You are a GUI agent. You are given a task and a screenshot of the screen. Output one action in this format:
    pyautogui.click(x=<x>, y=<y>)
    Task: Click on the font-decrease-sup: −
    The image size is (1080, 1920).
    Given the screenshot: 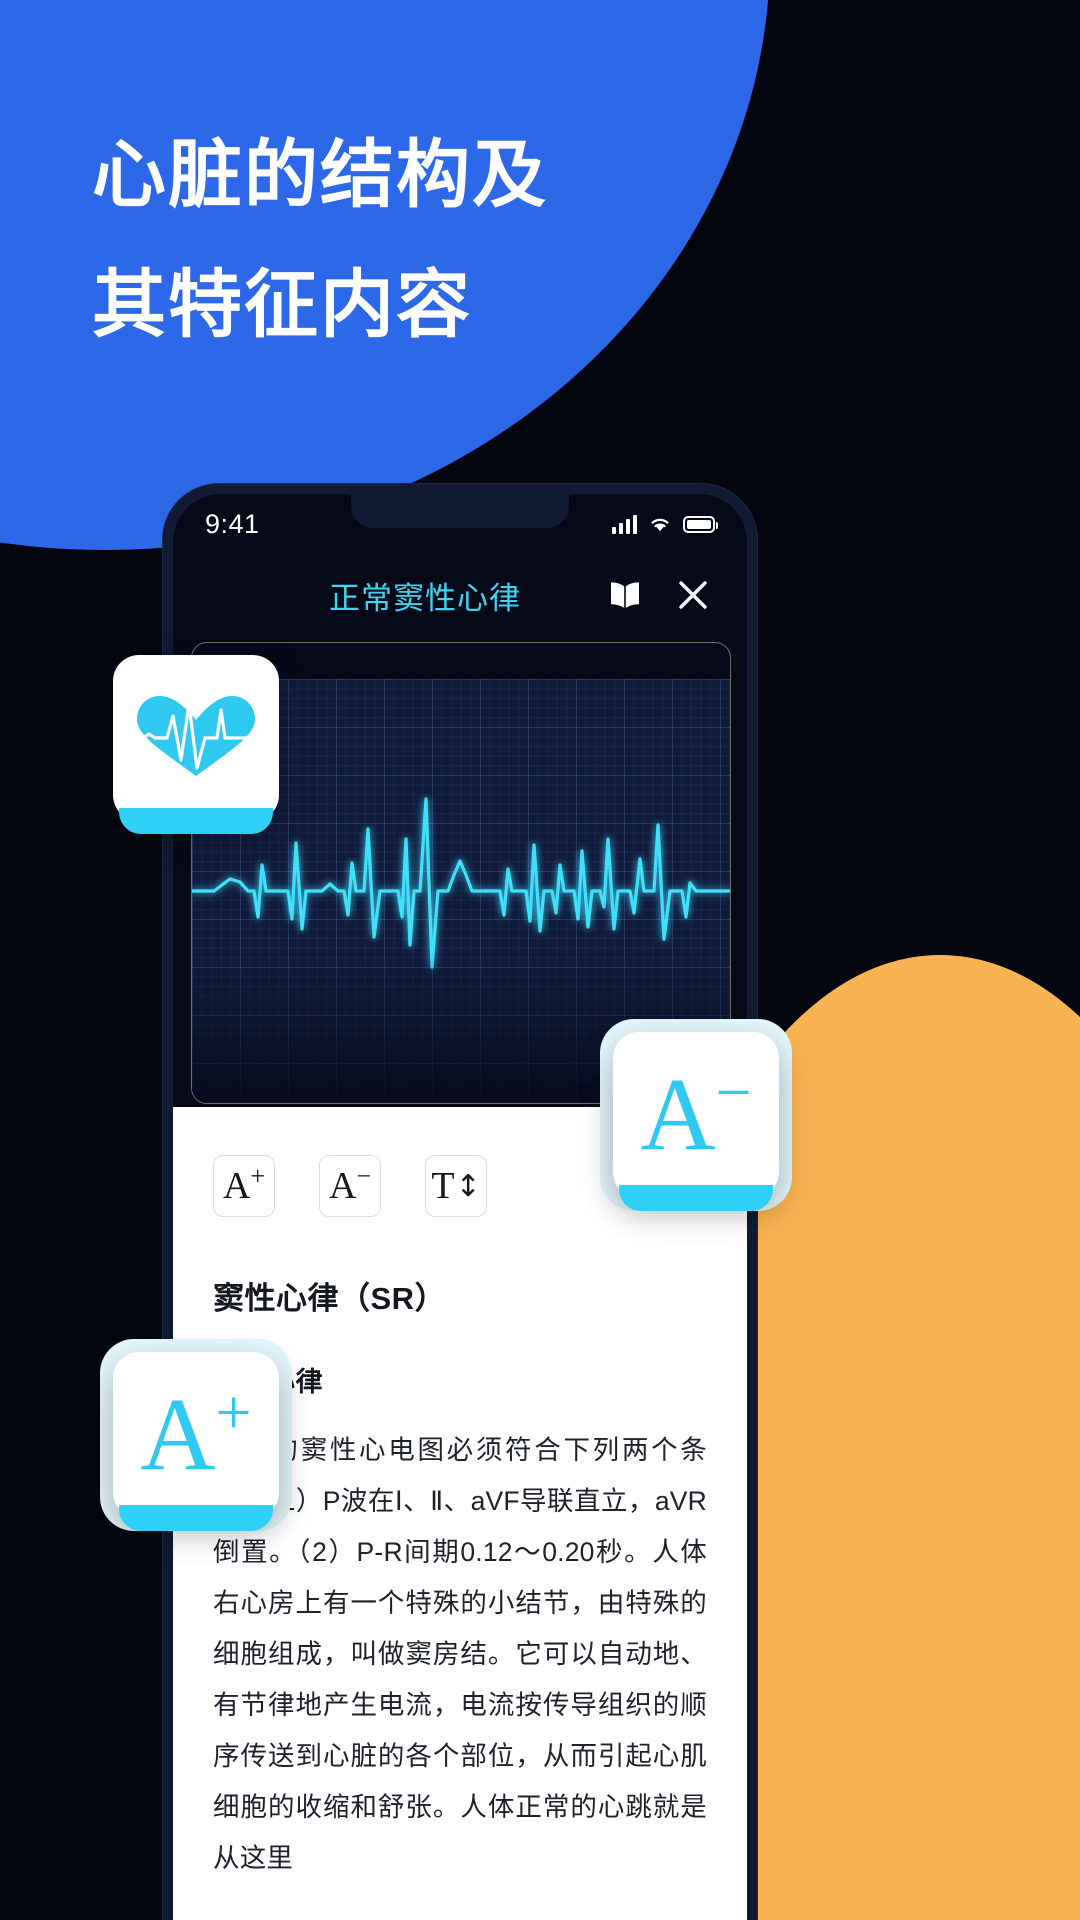 What is the action you would take?
    pyautogui.click(x=364, y=1176)
    